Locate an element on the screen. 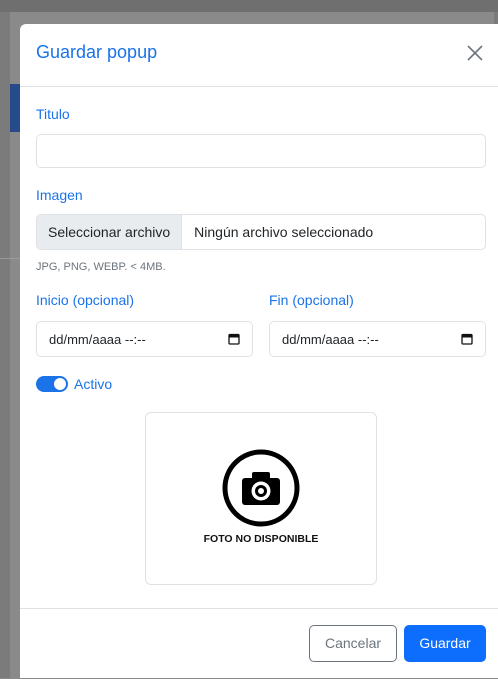 The width and height of the screenshot is (498, 679). inicio-date-input: dd/mm/aaaa --:-- is located at coordinates (144, 339).